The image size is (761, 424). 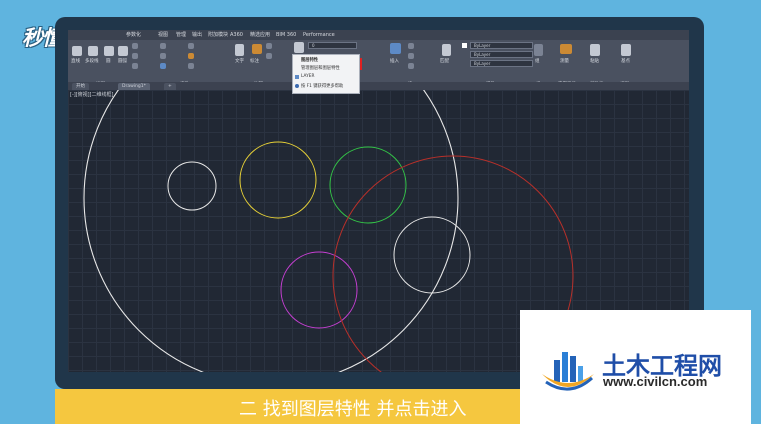 I want to click on site-badge: 土木工程网 www.civilcn.com, so click(x=635, y=367).